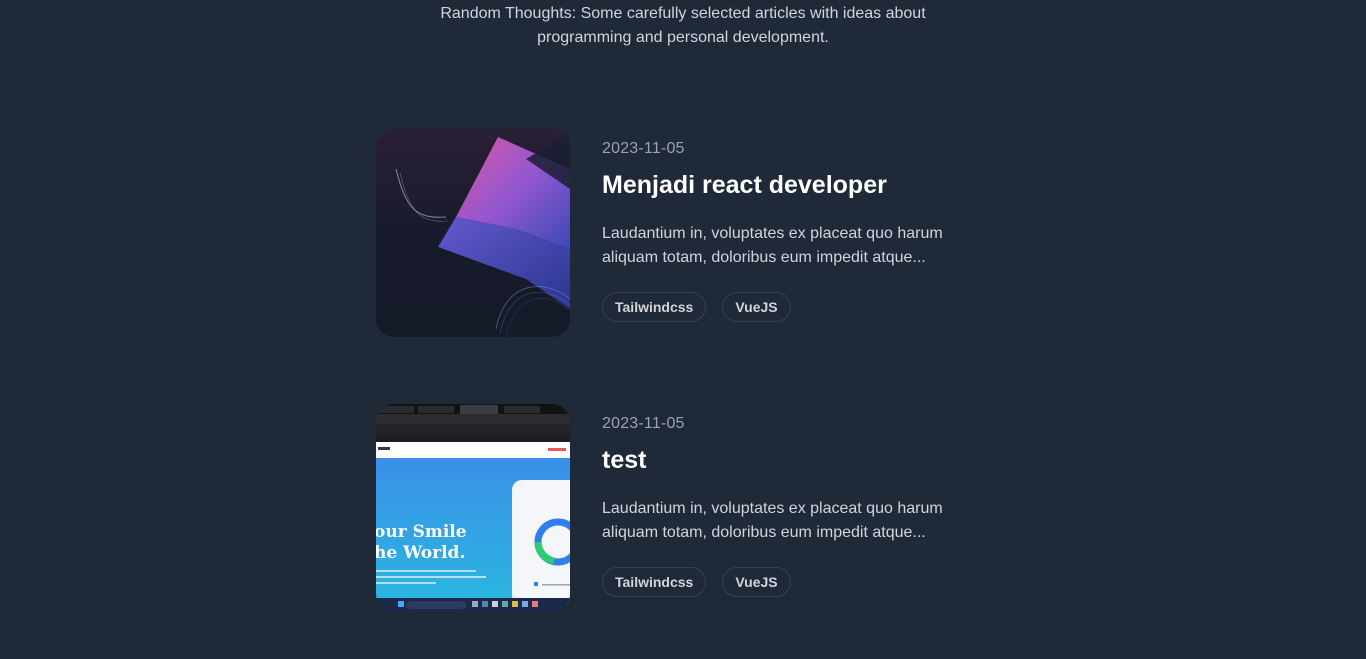 The height and width of the screenshot is (659, 1366). What do you see at coordinates (683, 37) in the screenshot?
I see `intro-line-2: programming and personal development.` at bounding box center [683, 37].